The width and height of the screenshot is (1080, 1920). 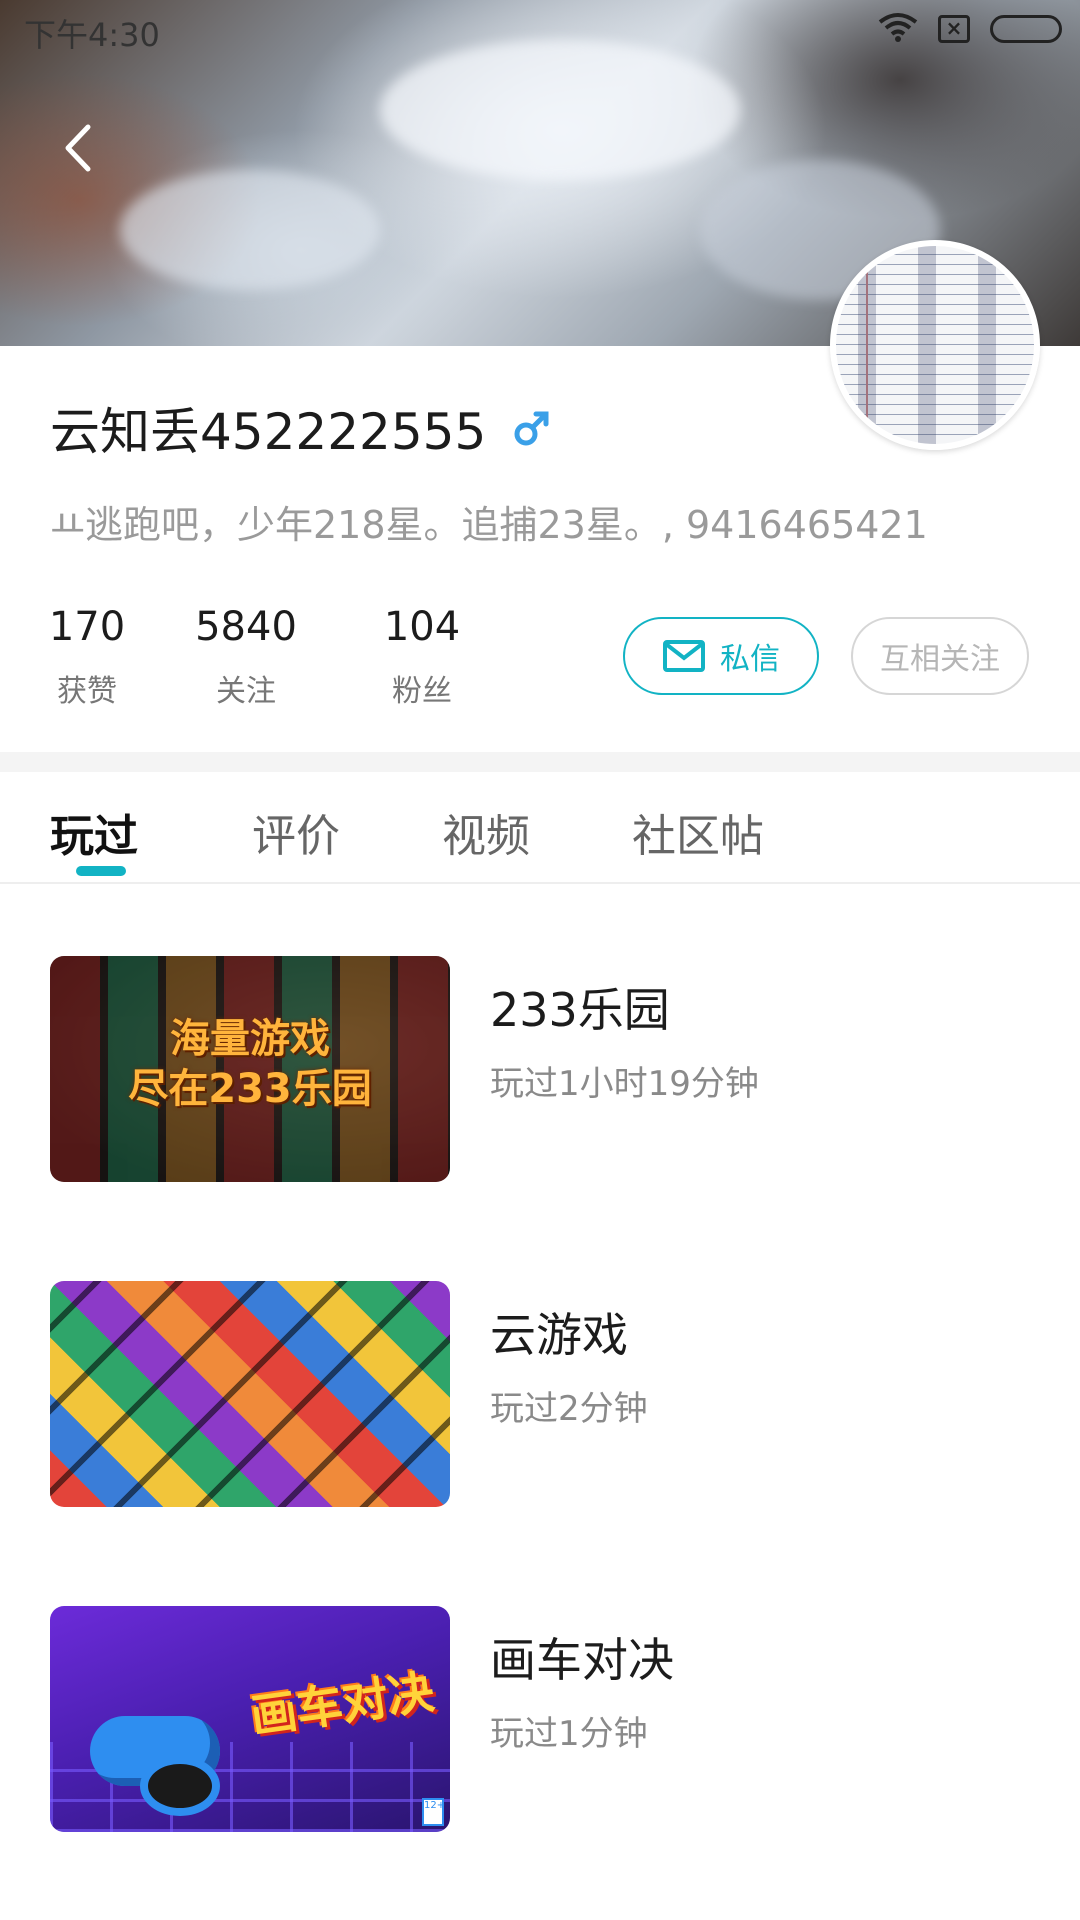 What do you see at coordinates (540, 828) in the screenshot?
I see `profile-tabs: 玩过 评价 视频 社区帖` at bounding box center [540, 828].